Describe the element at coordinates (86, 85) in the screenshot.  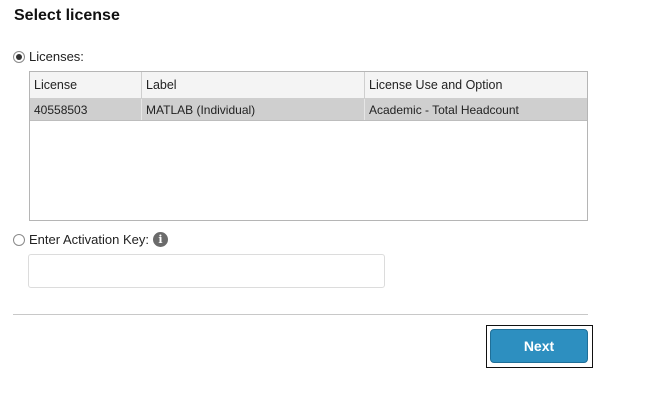
I see `column-header-license: License` at that location.